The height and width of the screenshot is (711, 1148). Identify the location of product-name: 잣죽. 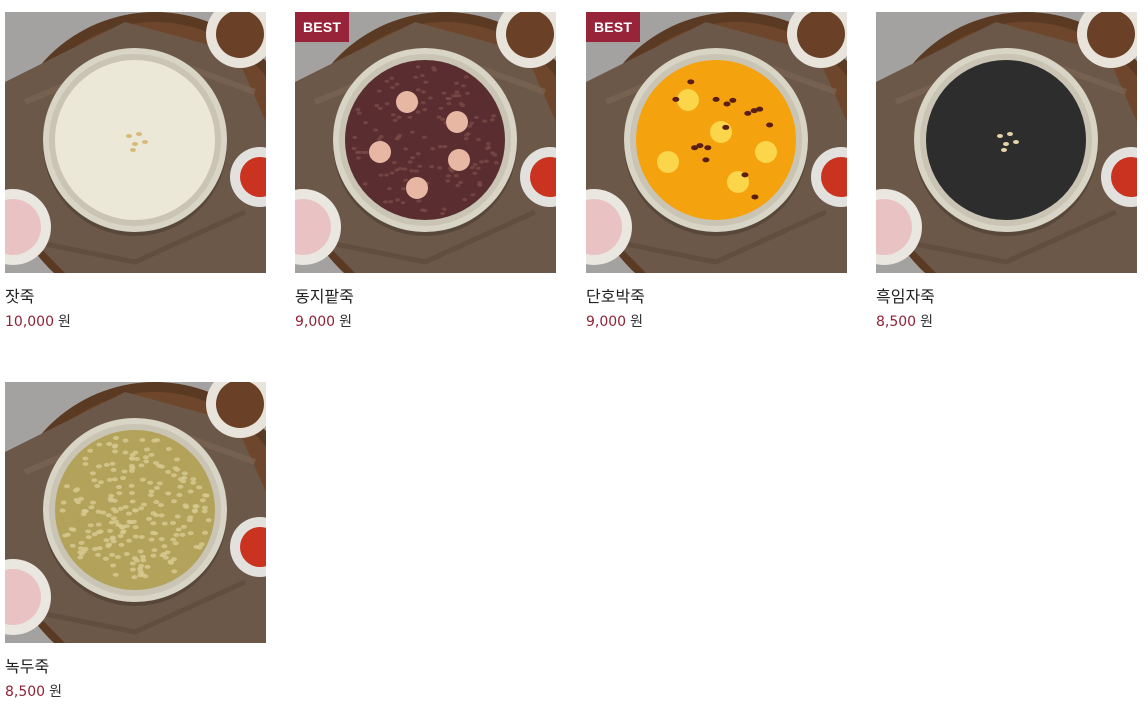
(135, 297).